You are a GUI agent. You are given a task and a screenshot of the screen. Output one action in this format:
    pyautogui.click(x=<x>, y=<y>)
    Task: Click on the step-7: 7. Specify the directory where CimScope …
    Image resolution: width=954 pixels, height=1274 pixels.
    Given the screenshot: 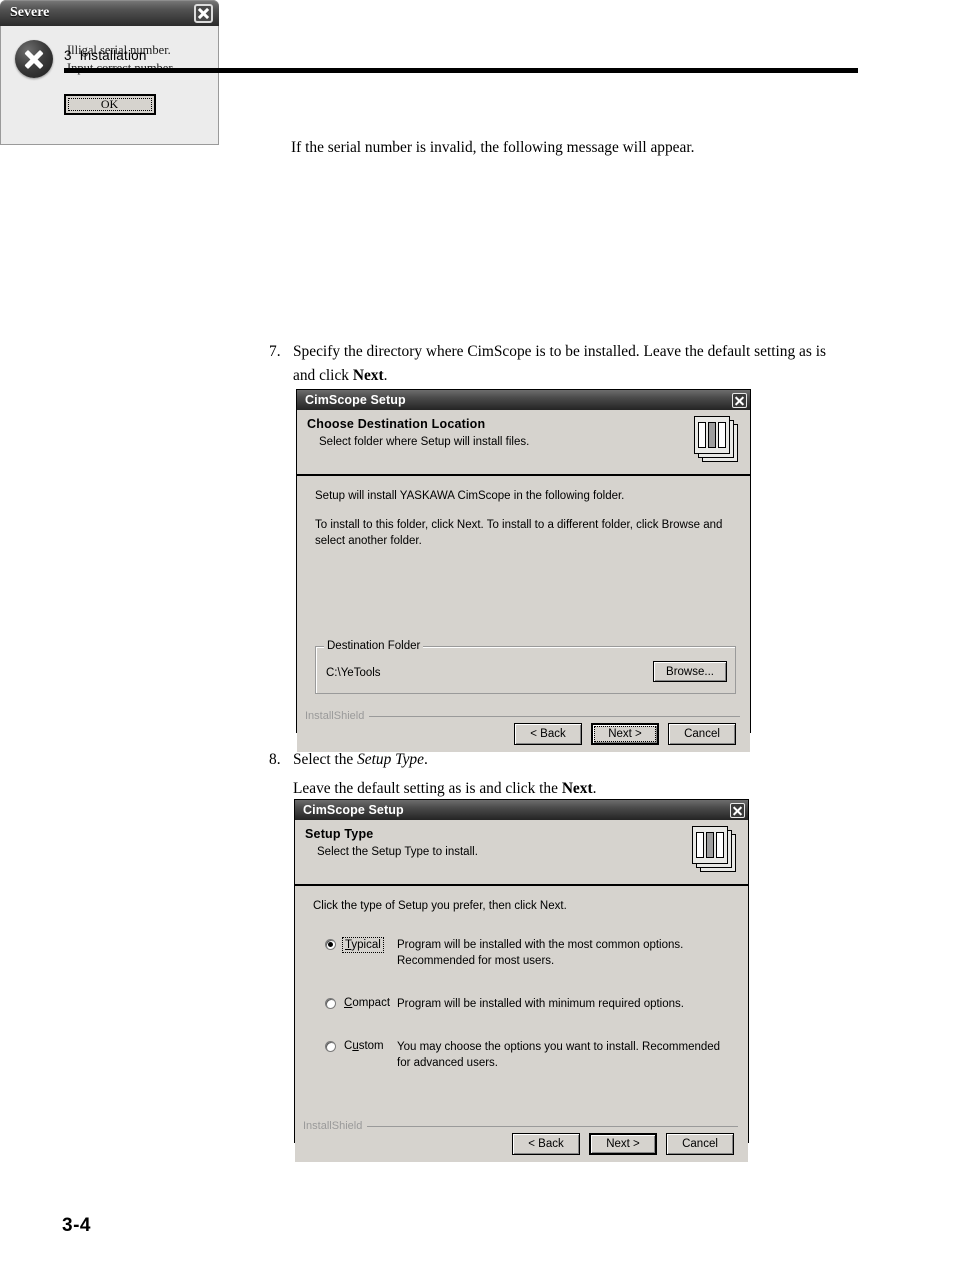 What is the action you would take?
    pyautogui.click(x=556, y=364)
    